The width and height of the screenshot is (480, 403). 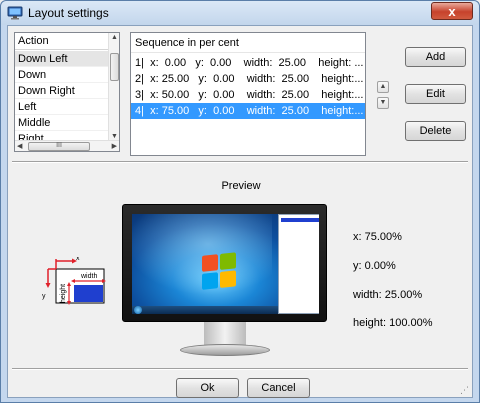 What do you see at coordinates (74, 281) in the screenshot?
I see `layout-legend-icon: x y width height` at bounding box center [74, 281].